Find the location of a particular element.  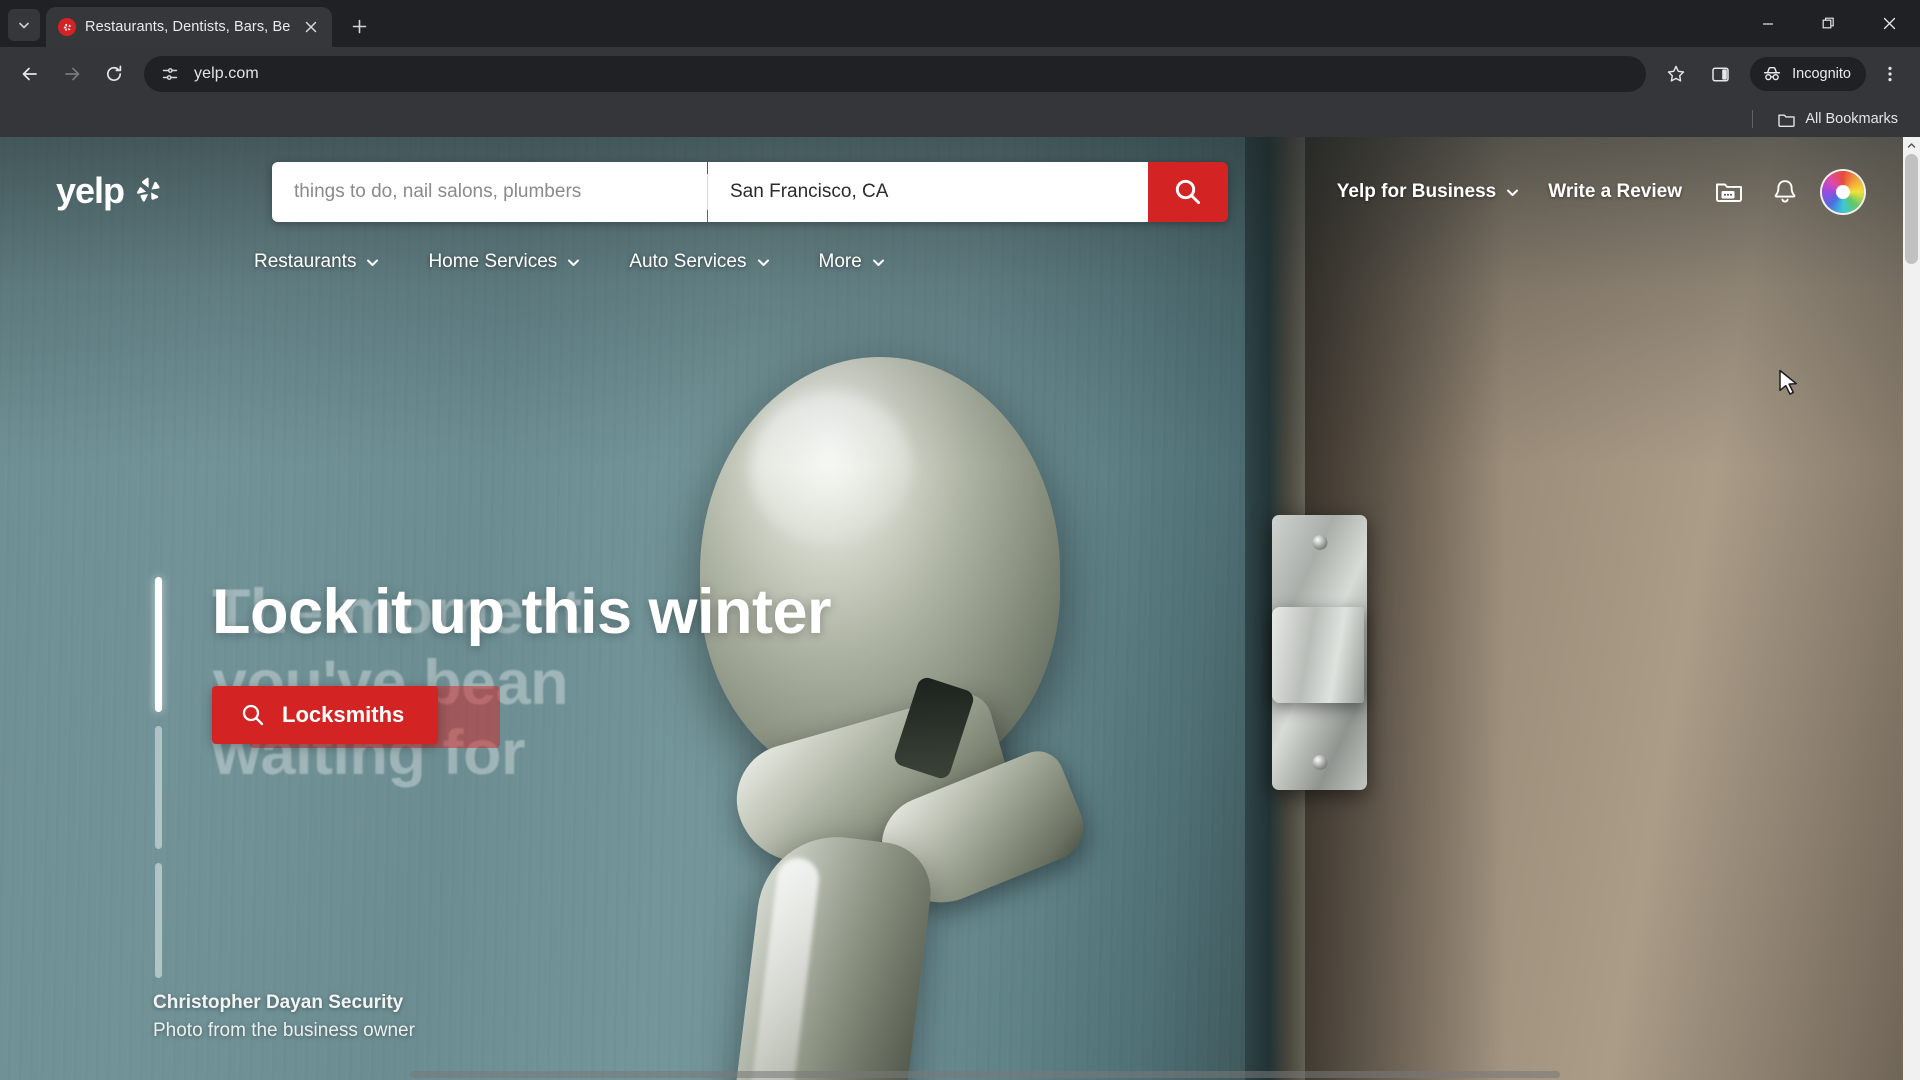

all-bookmarks-label: All Bookmarks is located at coordinates (1851, 119).